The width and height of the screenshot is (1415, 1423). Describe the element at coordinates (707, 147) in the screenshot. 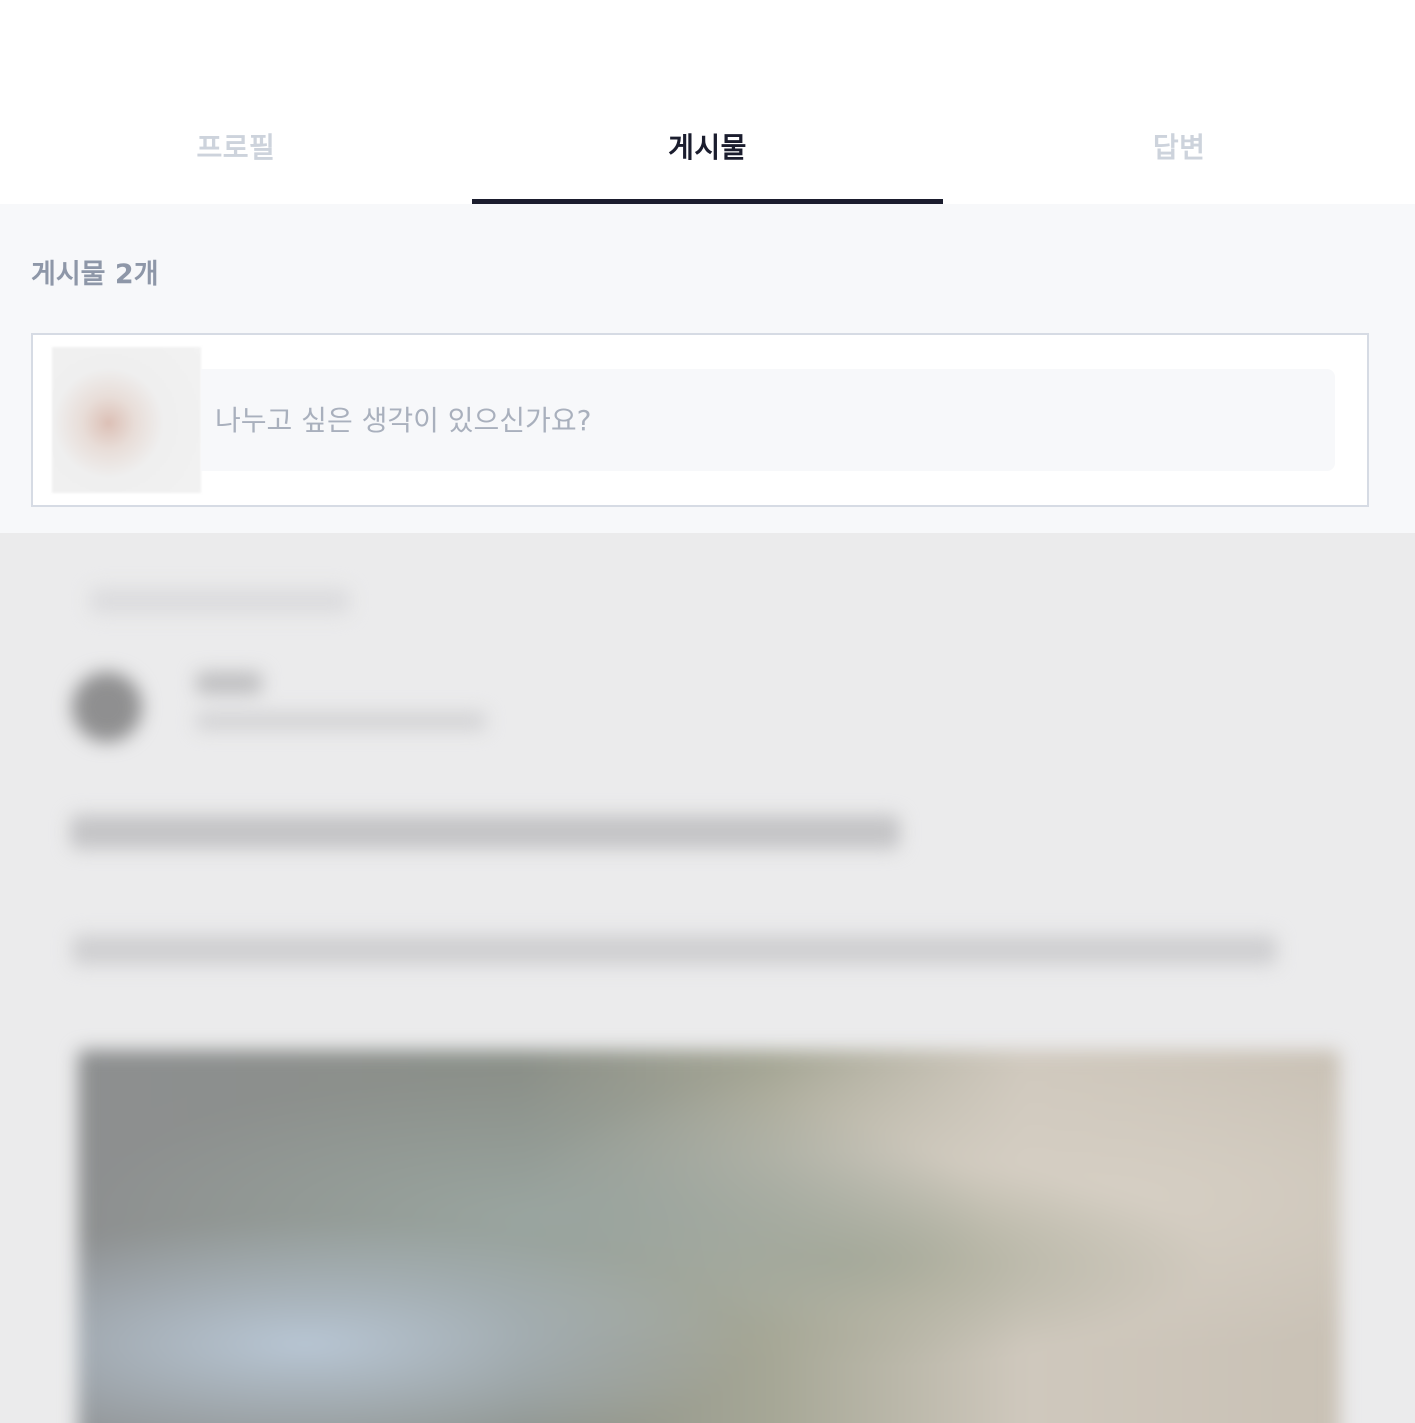

I see `tab-posts-label: 게시물` at that location.